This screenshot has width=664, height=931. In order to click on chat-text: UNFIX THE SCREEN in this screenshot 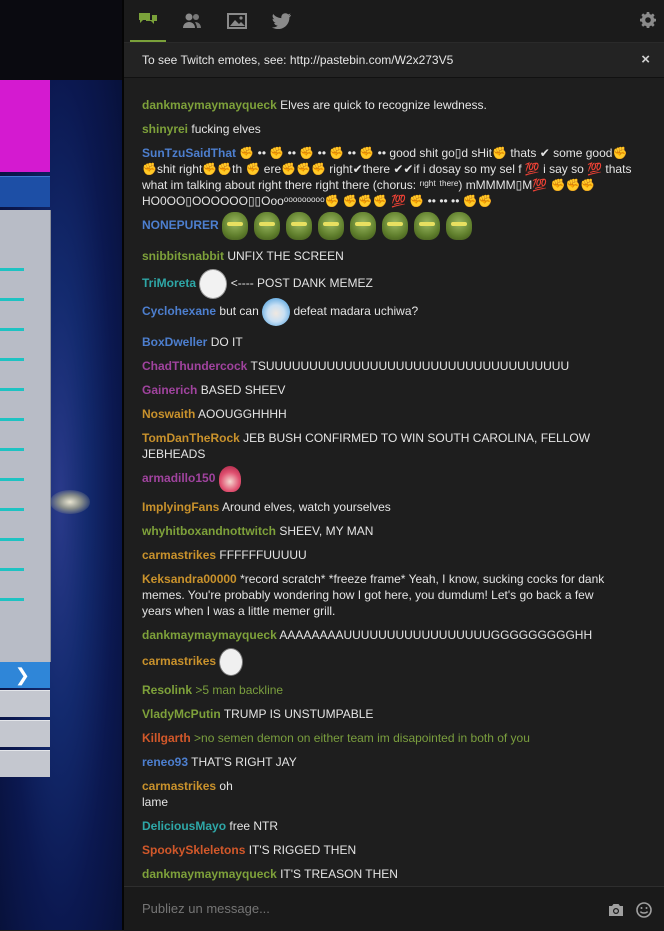, I will do `click(285, 256)`.